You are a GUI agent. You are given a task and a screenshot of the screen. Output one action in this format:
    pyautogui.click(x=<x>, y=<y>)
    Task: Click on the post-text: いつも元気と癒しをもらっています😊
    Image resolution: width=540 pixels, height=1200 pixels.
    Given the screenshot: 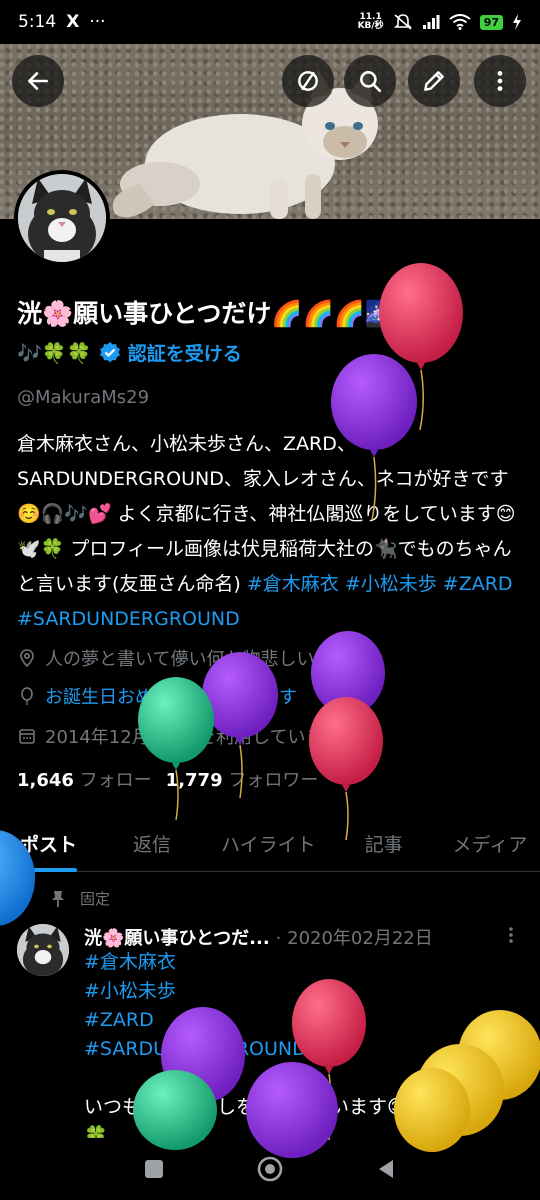 What is the action you would take?
    pyautogui.click(x=245, y=1107)
    